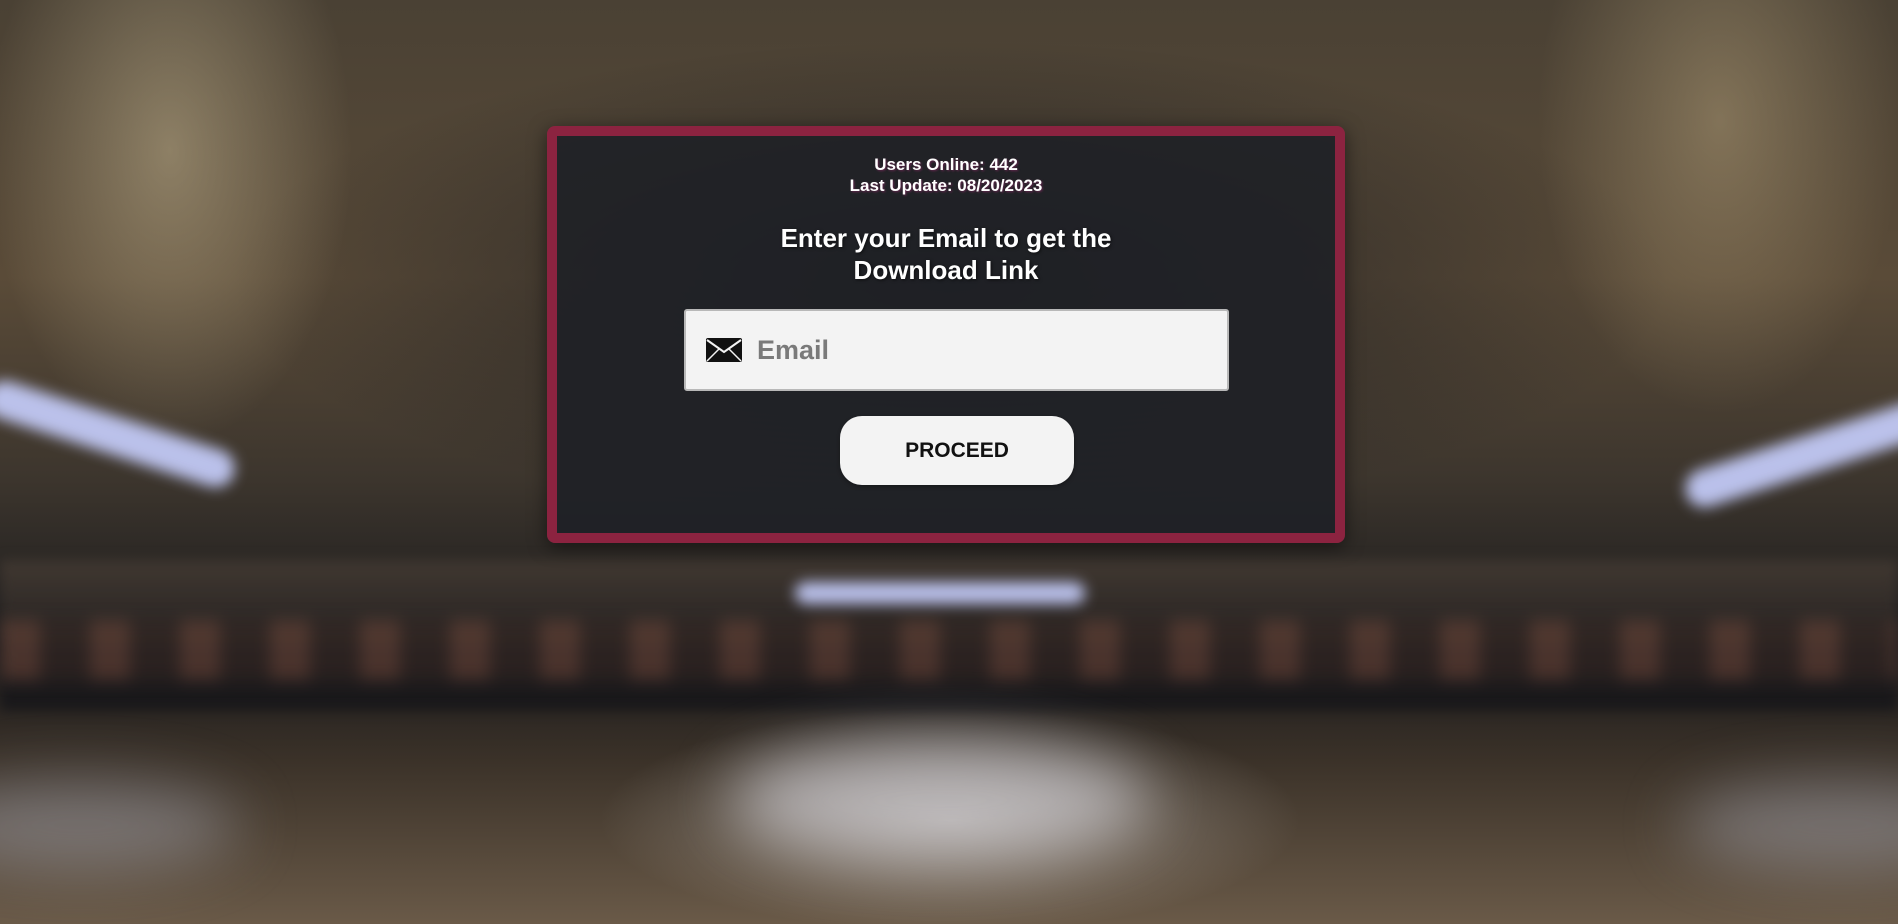  What do you see at coordinates (946, 185) in the screenshot?
I see `last-update-text: Last Update: 08/20/2023` at bounding box center [946, 185].